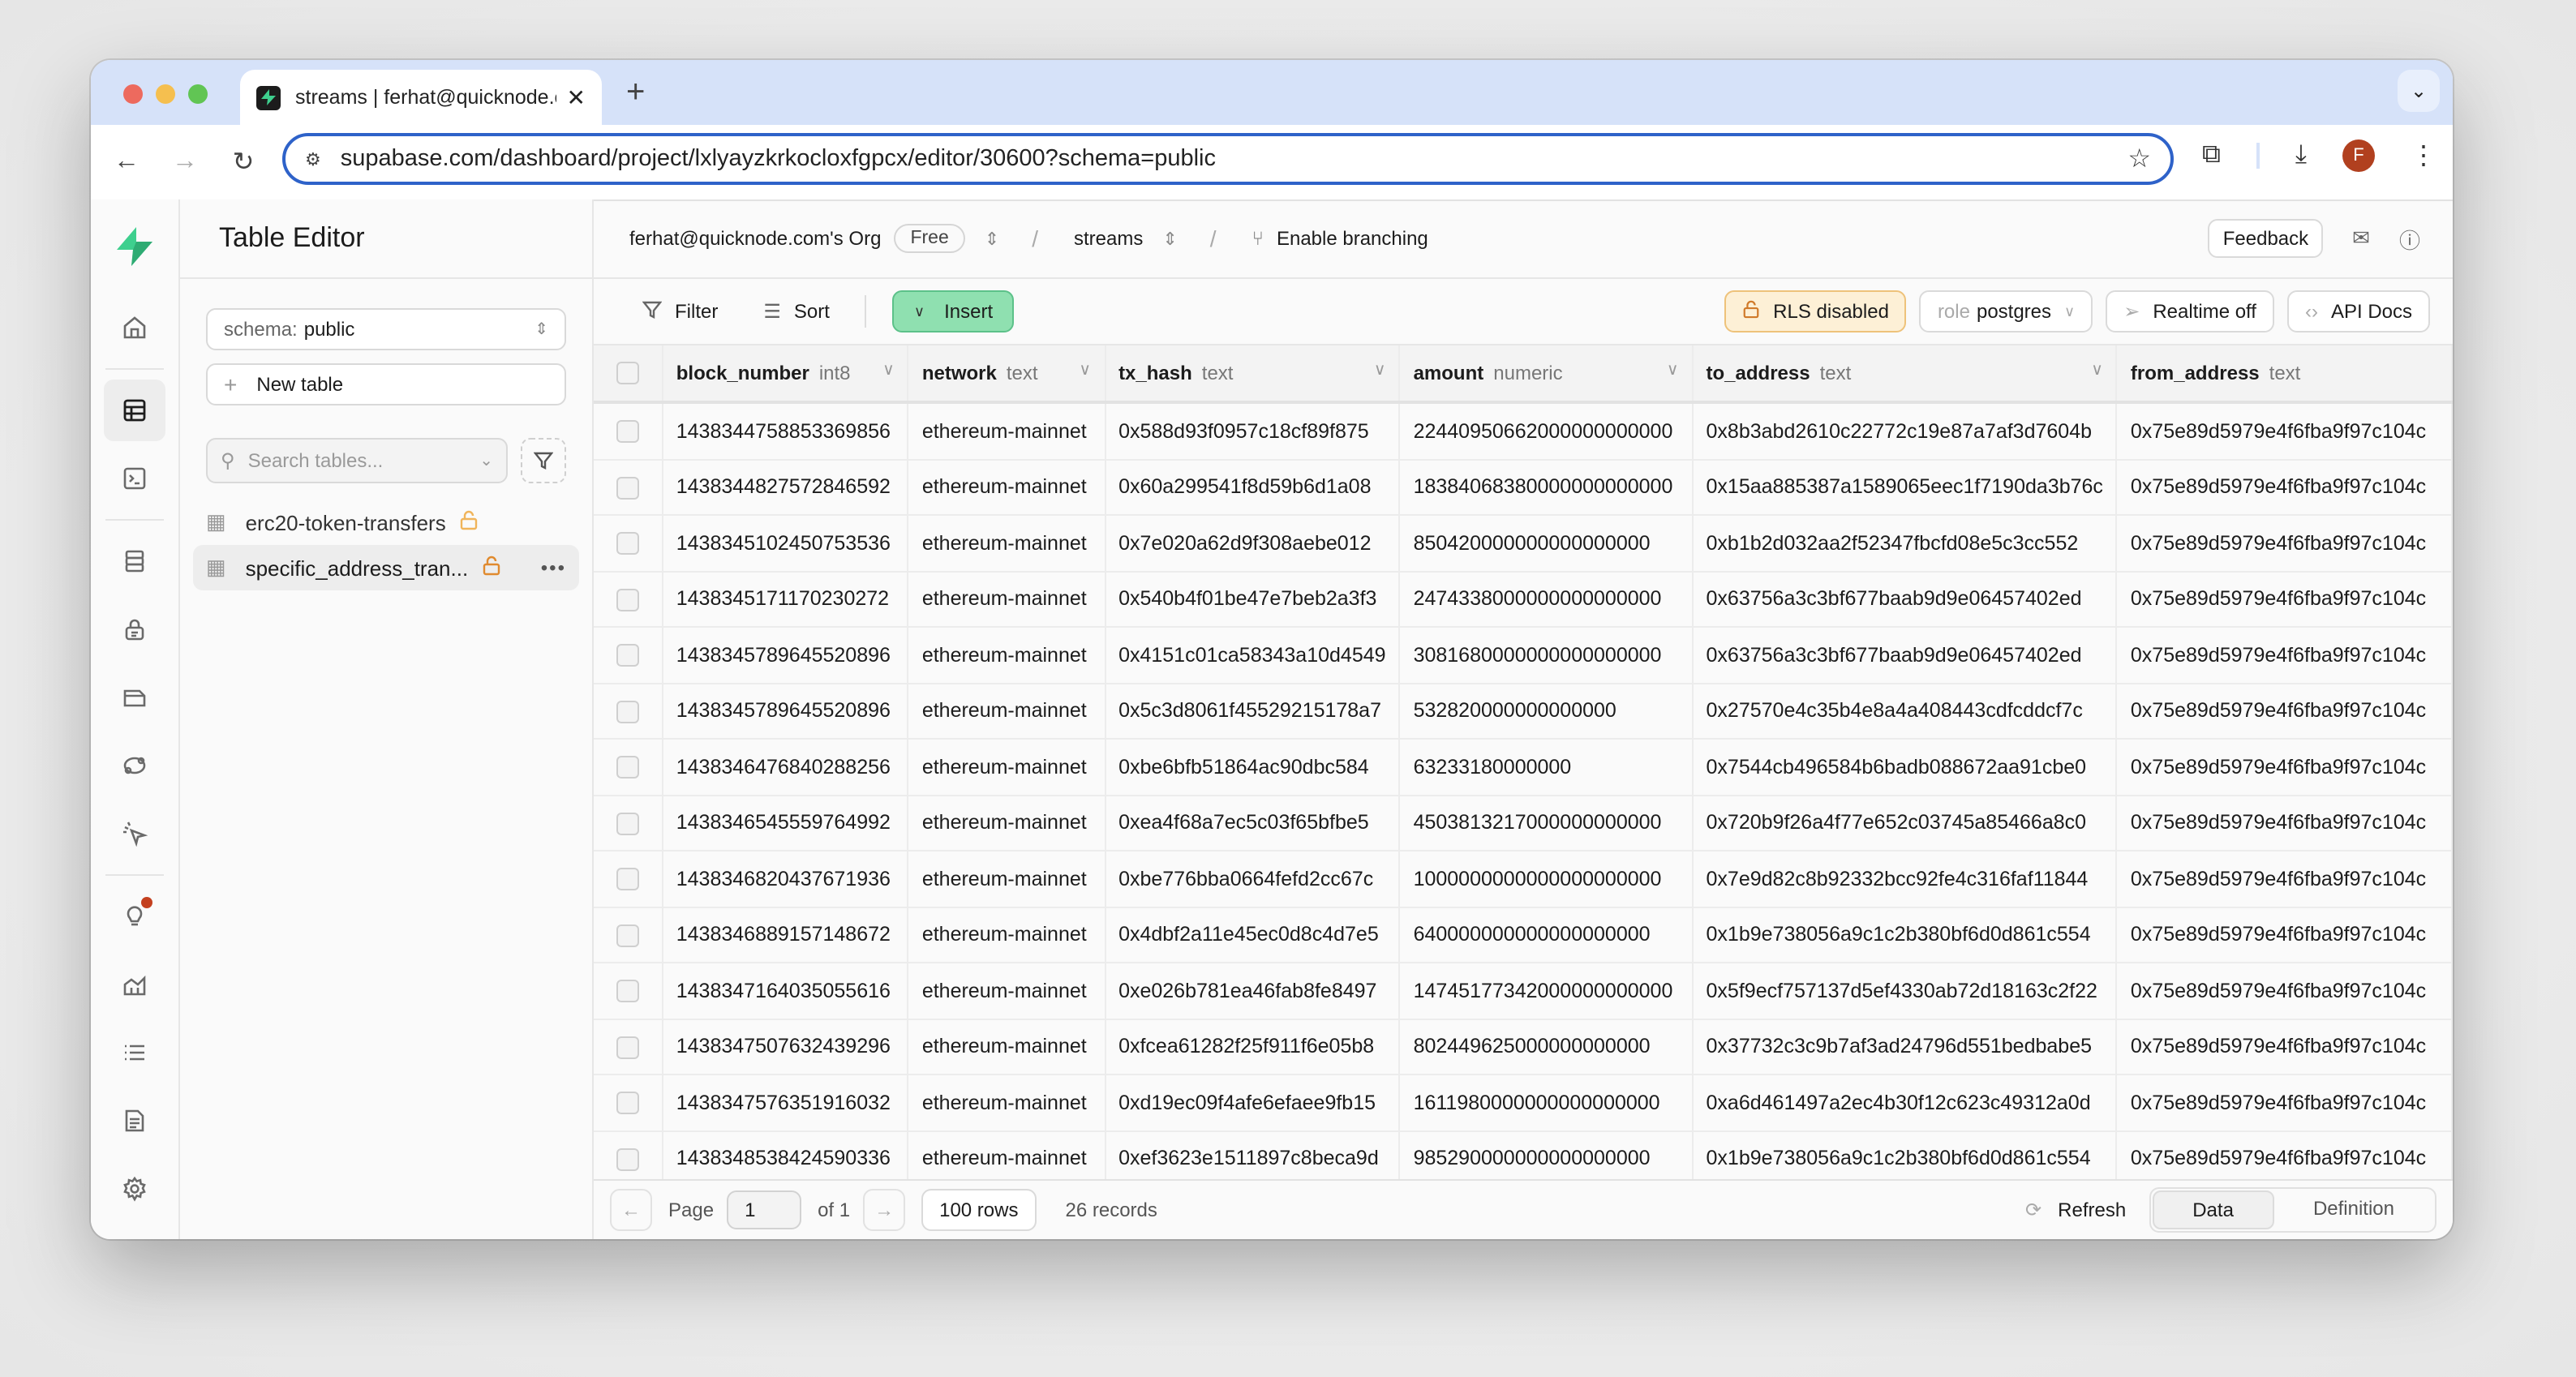 The image size is (2576, 1377). Describe the element at coordinates (134, 984) in the screenshot. I see `rail-reports-chart-icon` at that location.